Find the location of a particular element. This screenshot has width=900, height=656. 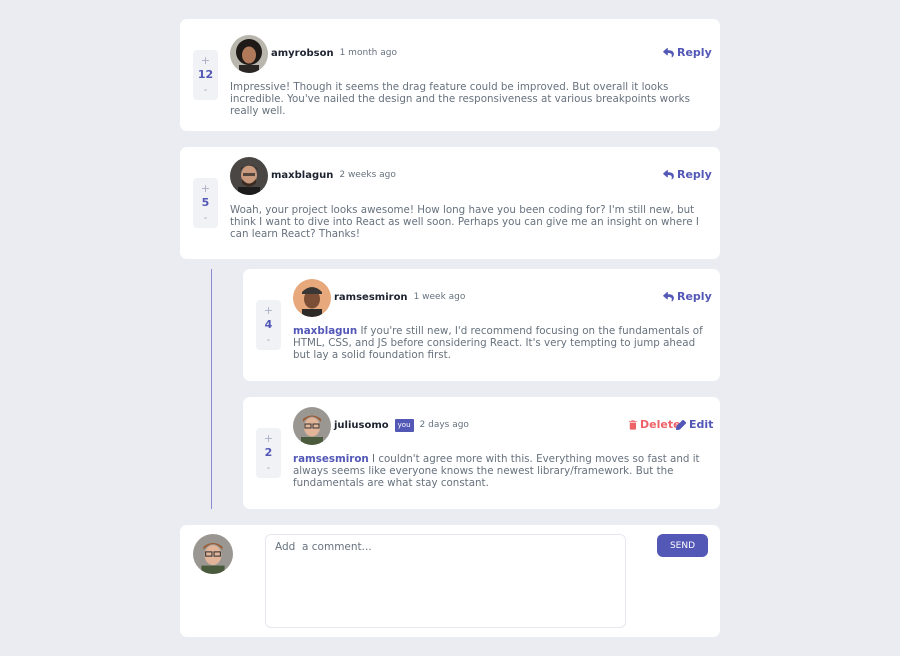

score-value: 5 is located at coordinates (205, 202).